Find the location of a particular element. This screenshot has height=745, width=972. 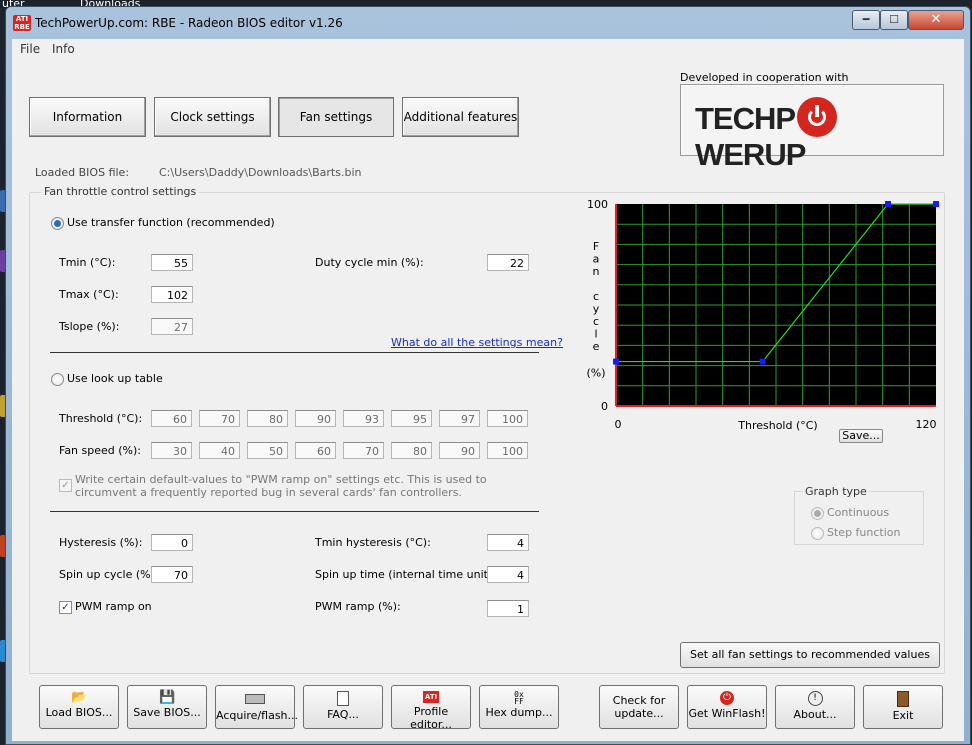

power-logo-icon is located at coordinates (817, 117).